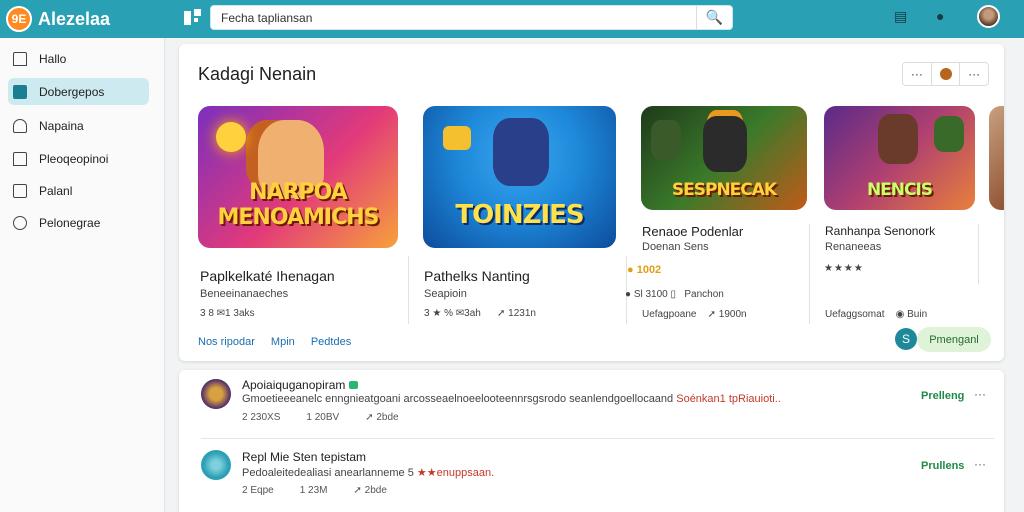 The height and width of the screenshot is (512, 1024). What do you see at coordinates (20, 58) in the screenshot?
I see `home-icon` at bounding box center [20, 58].